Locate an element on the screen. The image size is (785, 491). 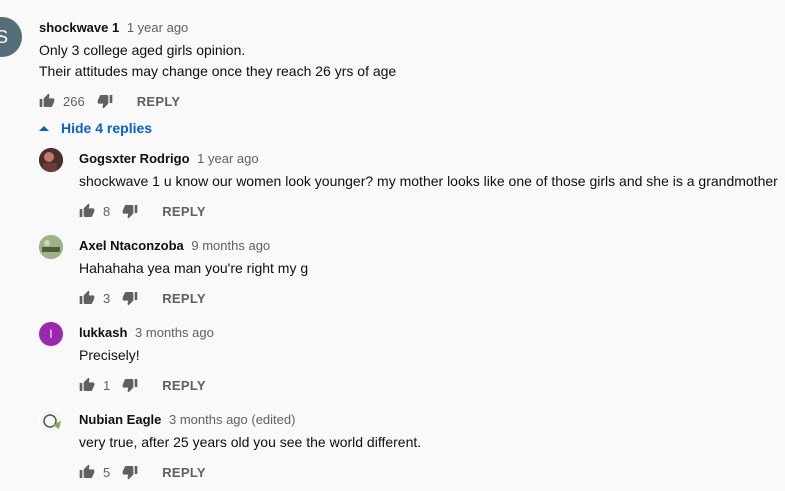
author-name: shockwave 1 is located at coordinates (79, 27).